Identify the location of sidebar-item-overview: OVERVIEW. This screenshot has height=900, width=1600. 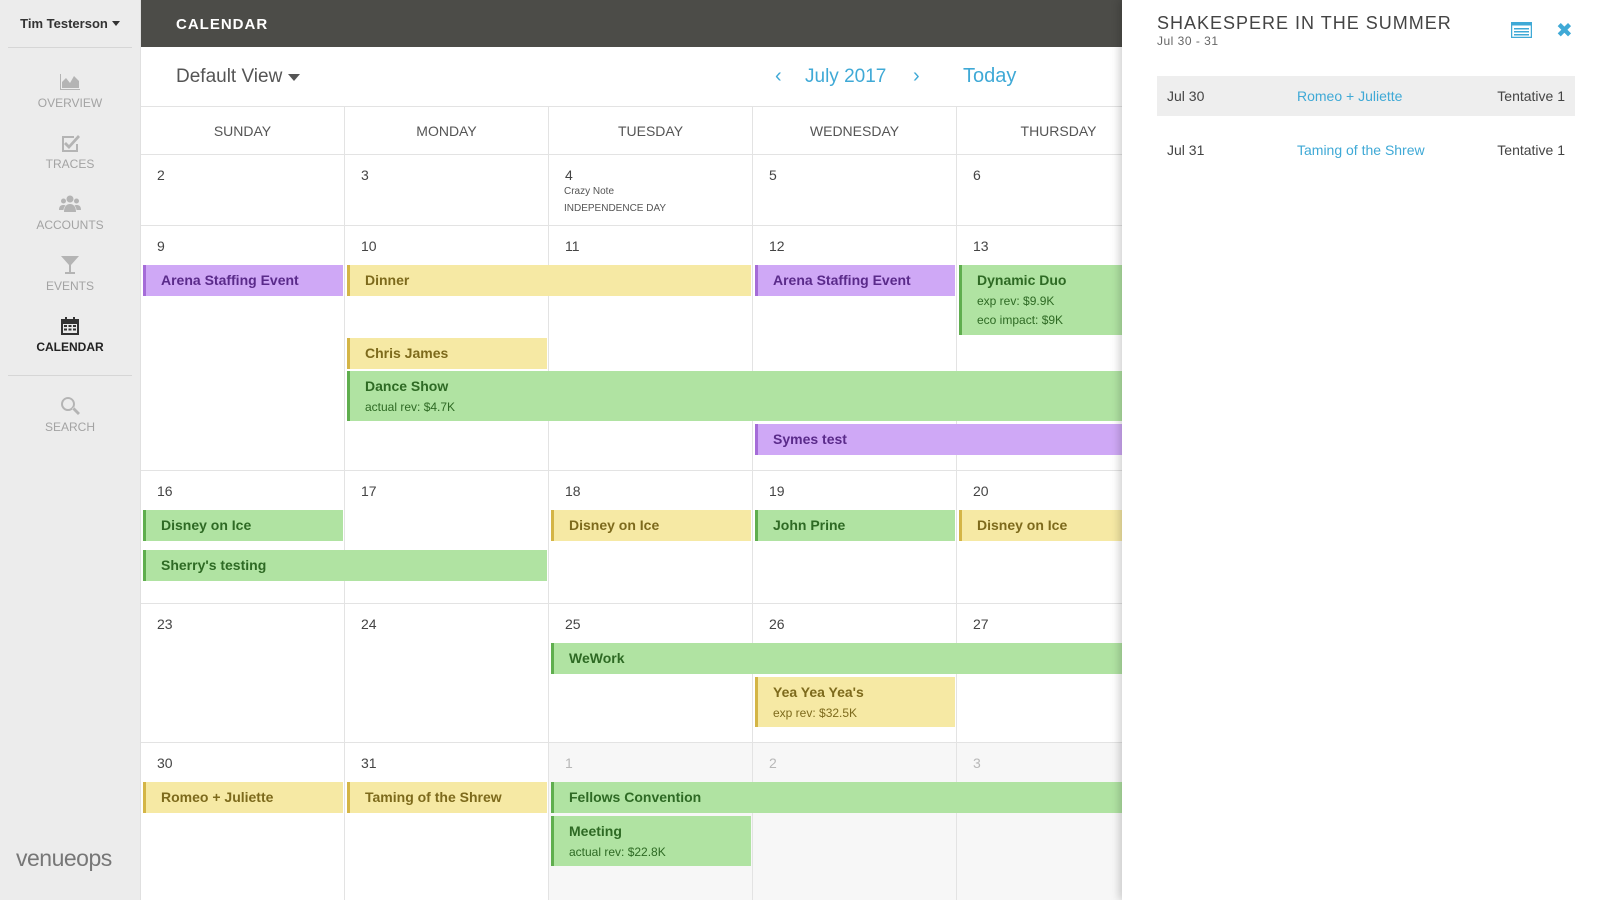
(70, 90).